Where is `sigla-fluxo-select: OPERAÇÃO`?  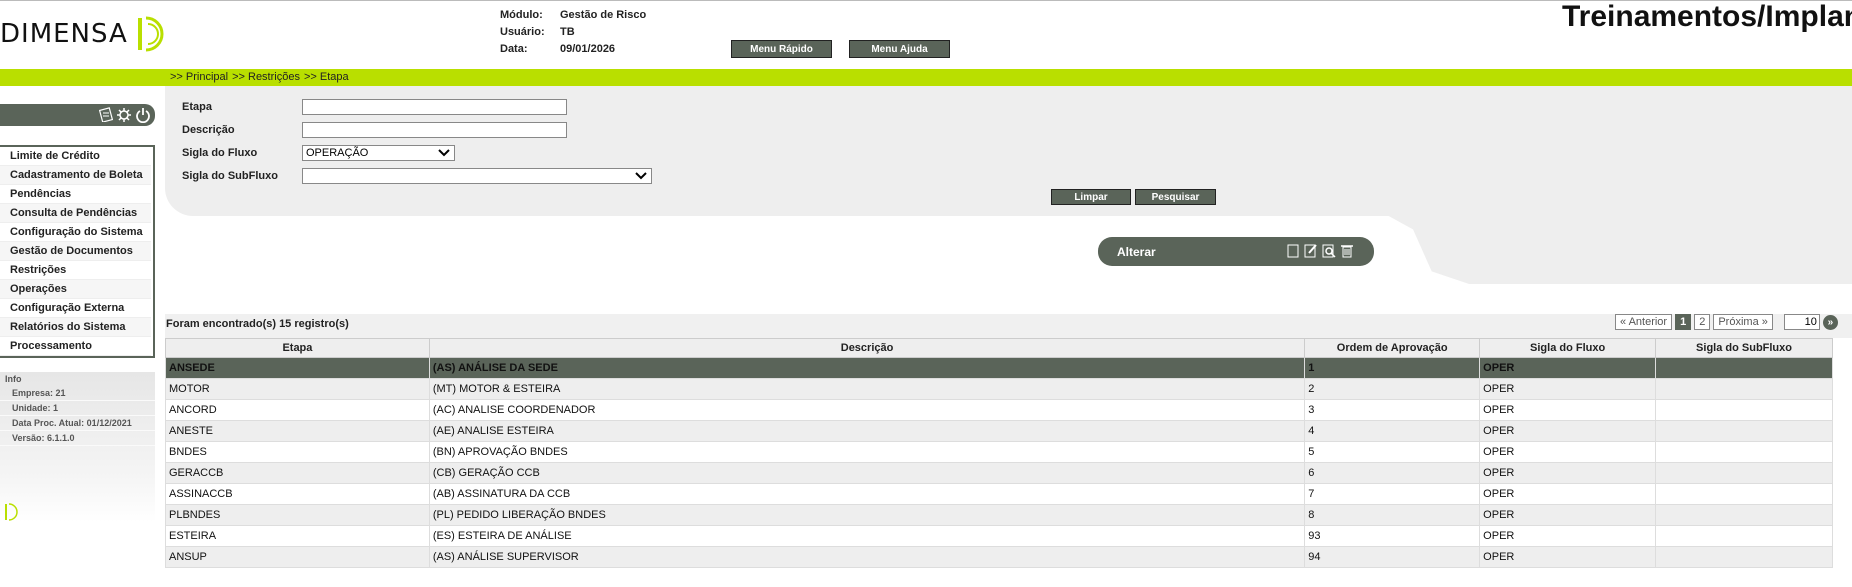 sigla-fluxo-select: OPERAÇÃO is located at coordinates (378, 153).